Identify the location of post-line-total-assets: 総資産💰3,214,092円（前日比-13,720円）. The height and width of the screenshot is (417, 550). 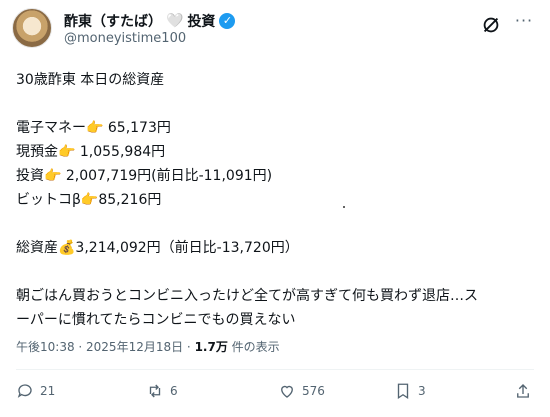
(157, 248).